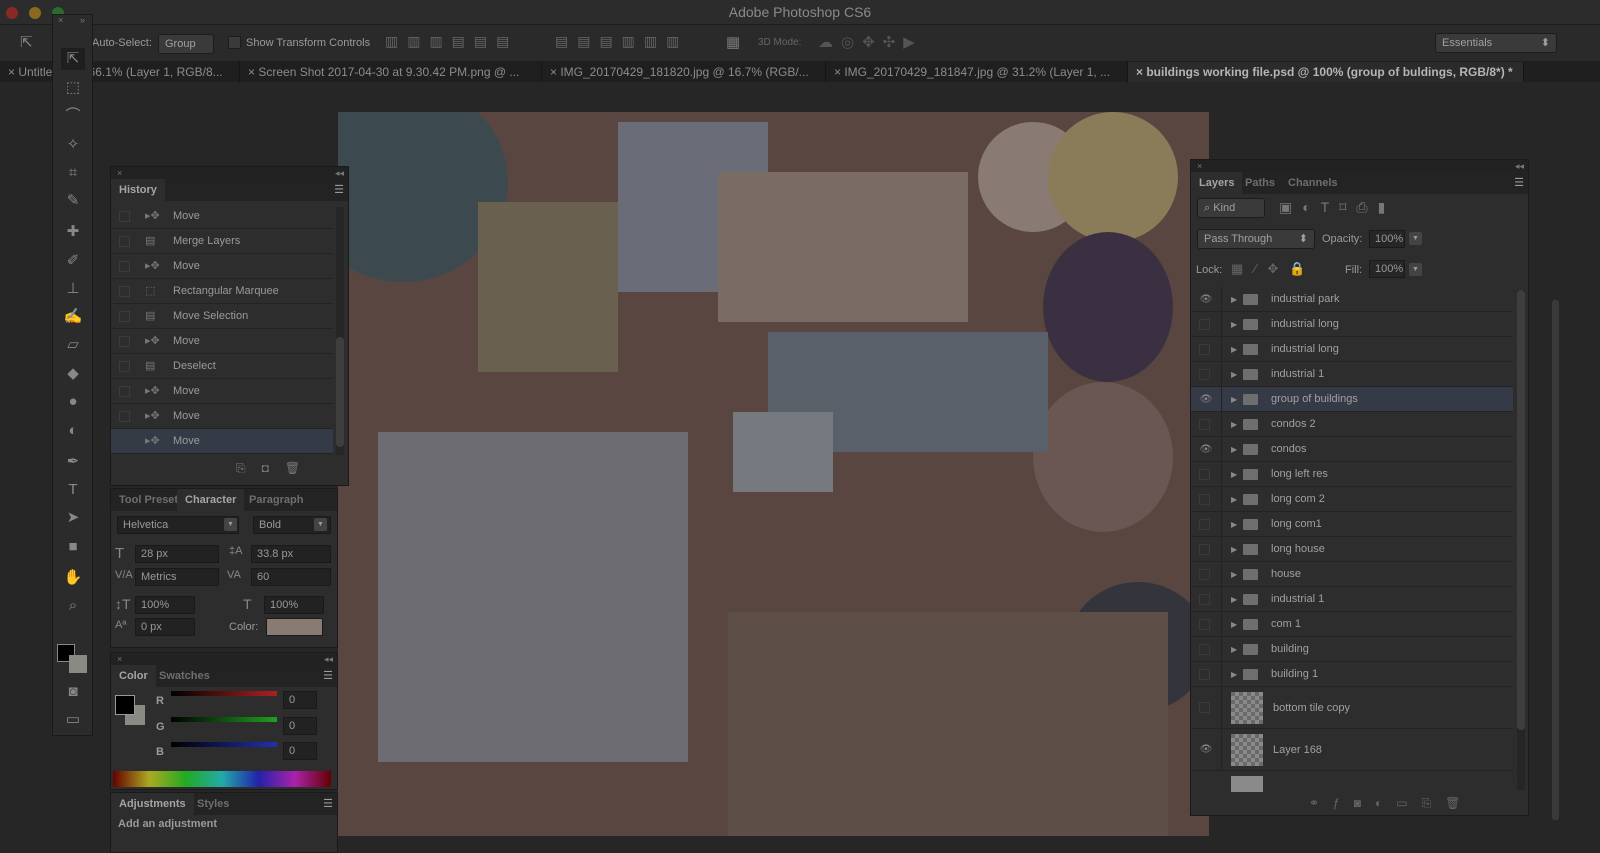  I want to click on blend-mode-dropdown: Pass Through ⬍, so click(1256, 239).